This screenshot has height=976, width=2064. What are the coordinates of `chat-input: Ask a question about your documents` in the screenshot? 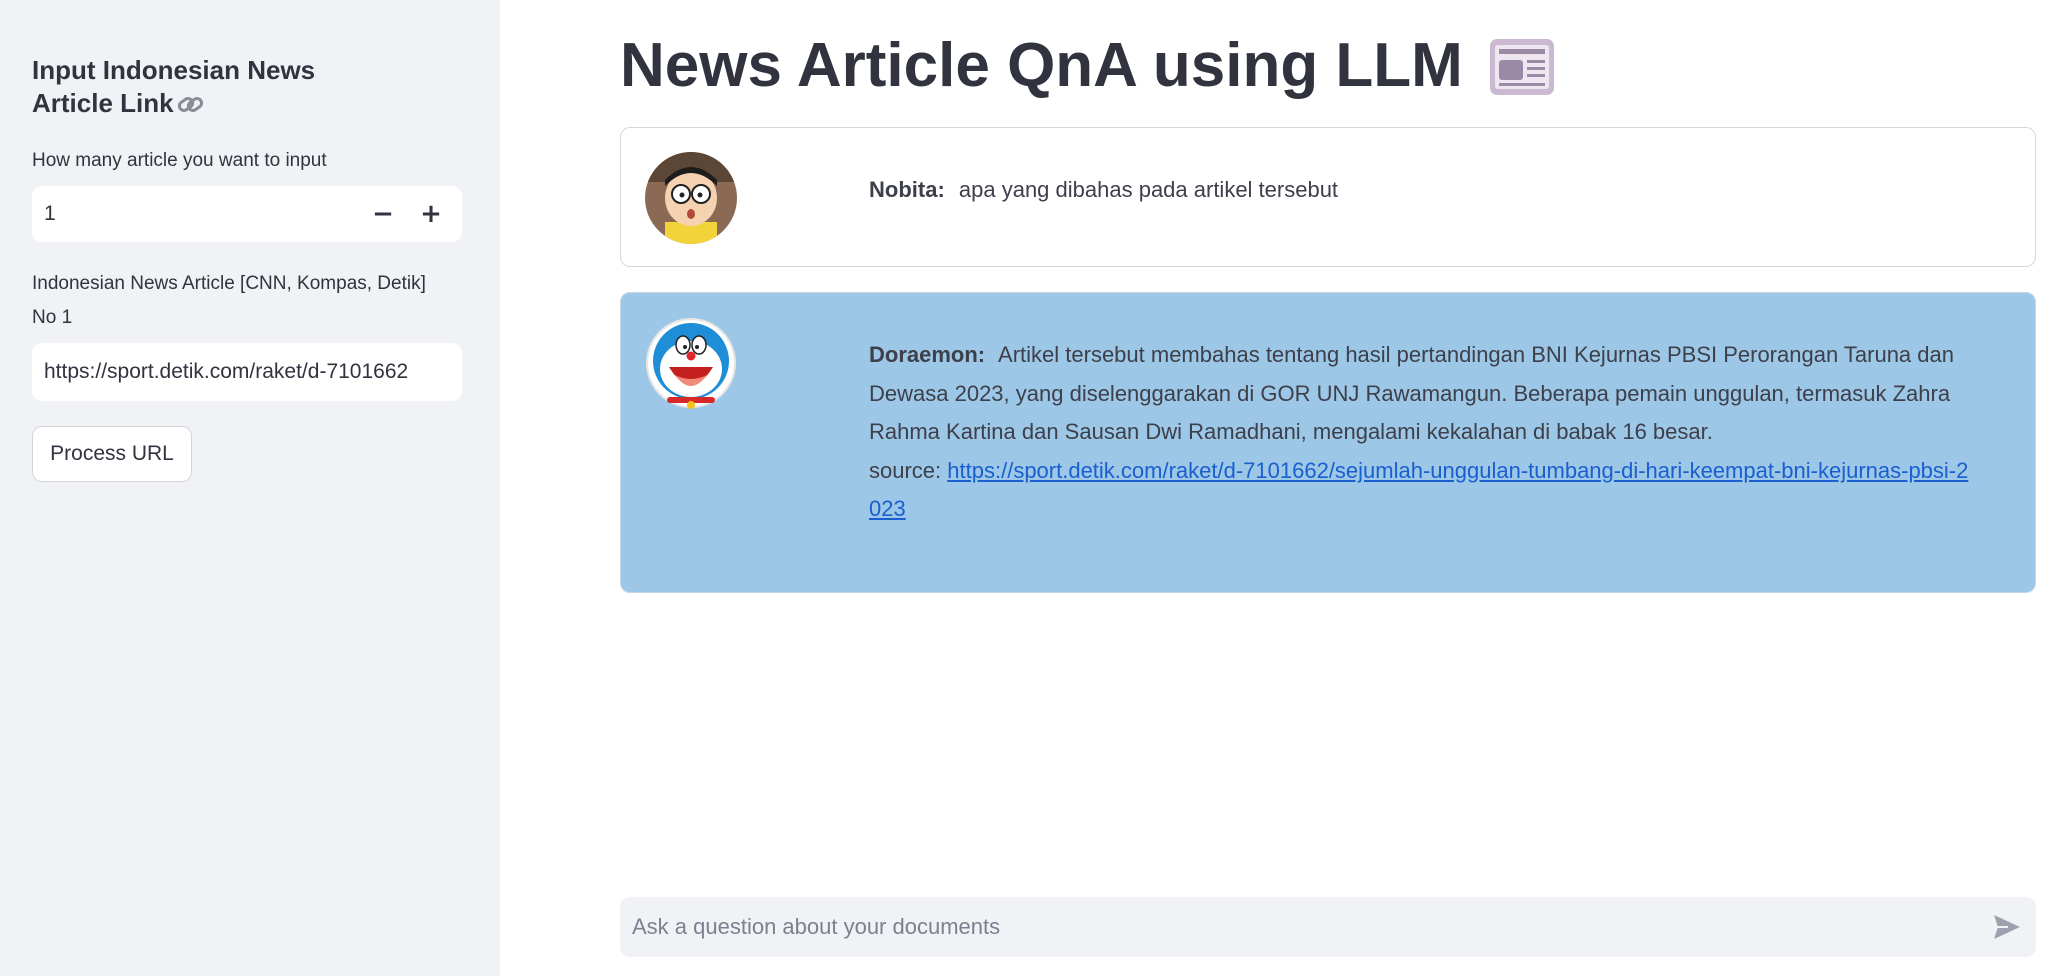 It's located at (1328, 927).